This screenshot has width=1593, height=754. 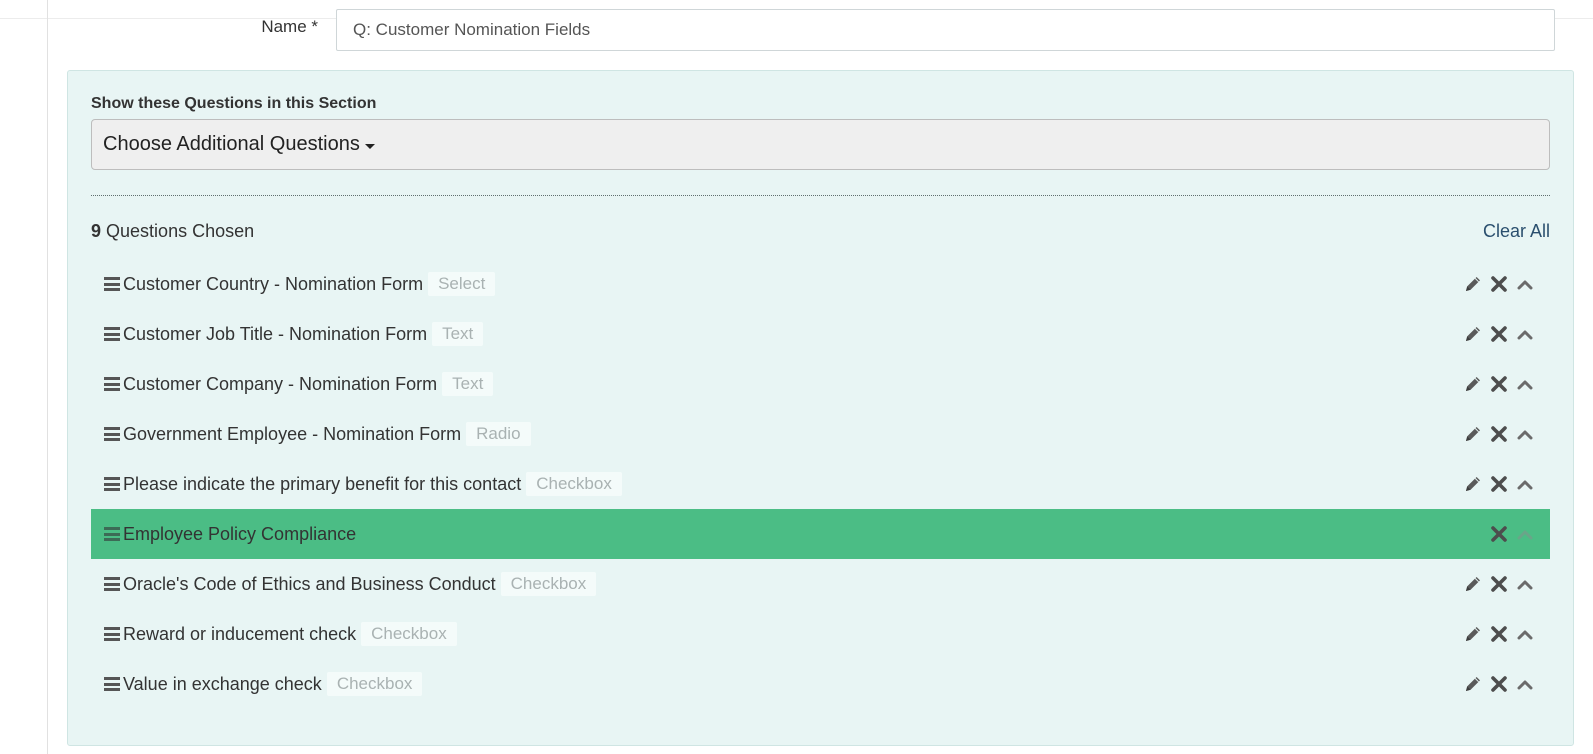 I want to click on question-label: Value in exchange check, so click(x=222, y=683).